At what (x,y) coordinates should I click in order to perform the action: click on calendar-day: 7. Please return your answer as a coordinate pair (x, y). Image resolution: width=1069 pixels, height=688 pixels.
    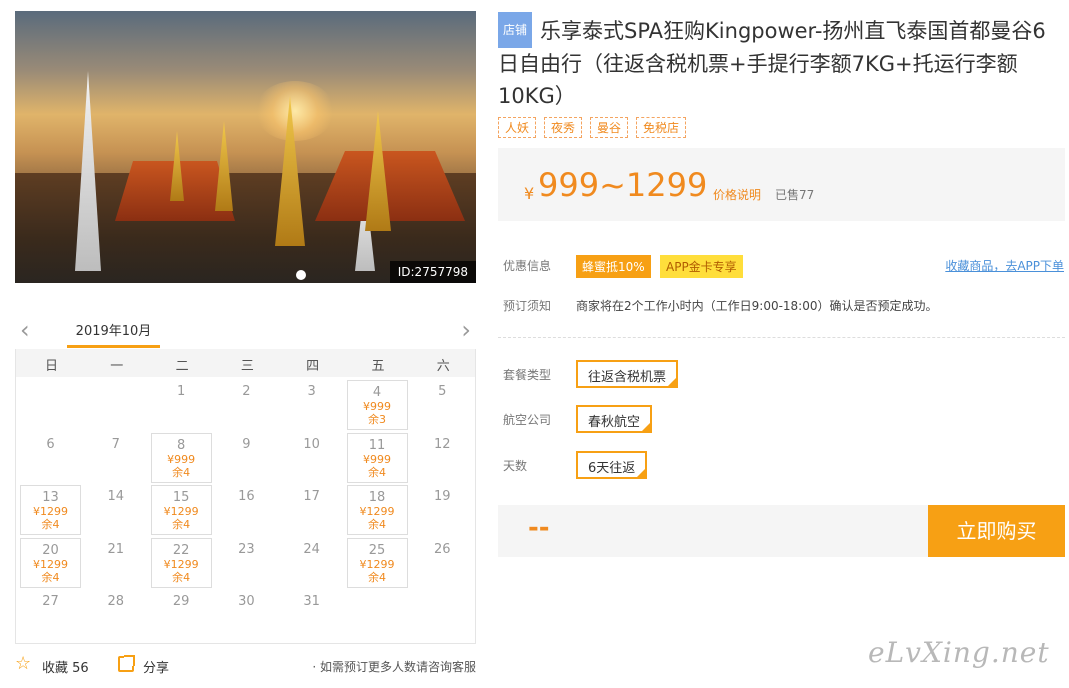
    Looking at the image, I should click on (115, 458).